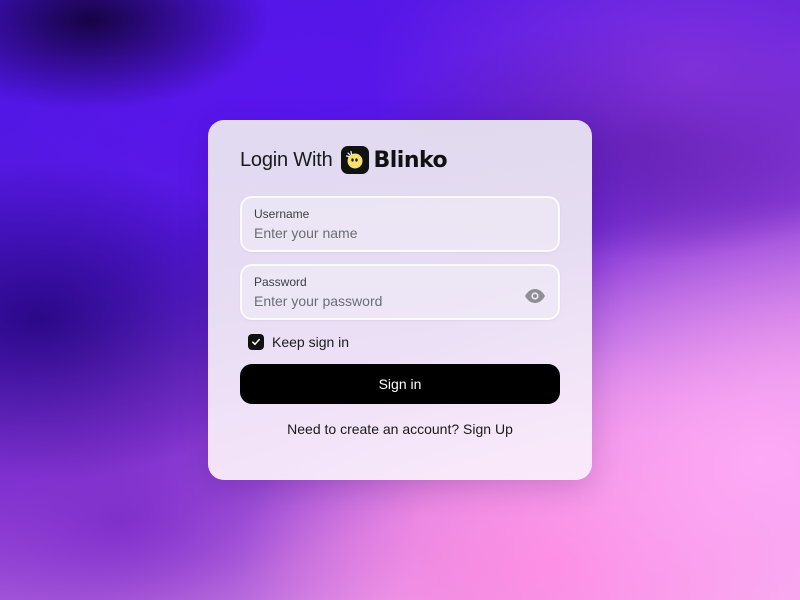 Image resolution: width=800 pixels, height=600 pixels. Describe the element at coordinates (400, 292) in the screenshot. I see `password-field: Password` at that location.